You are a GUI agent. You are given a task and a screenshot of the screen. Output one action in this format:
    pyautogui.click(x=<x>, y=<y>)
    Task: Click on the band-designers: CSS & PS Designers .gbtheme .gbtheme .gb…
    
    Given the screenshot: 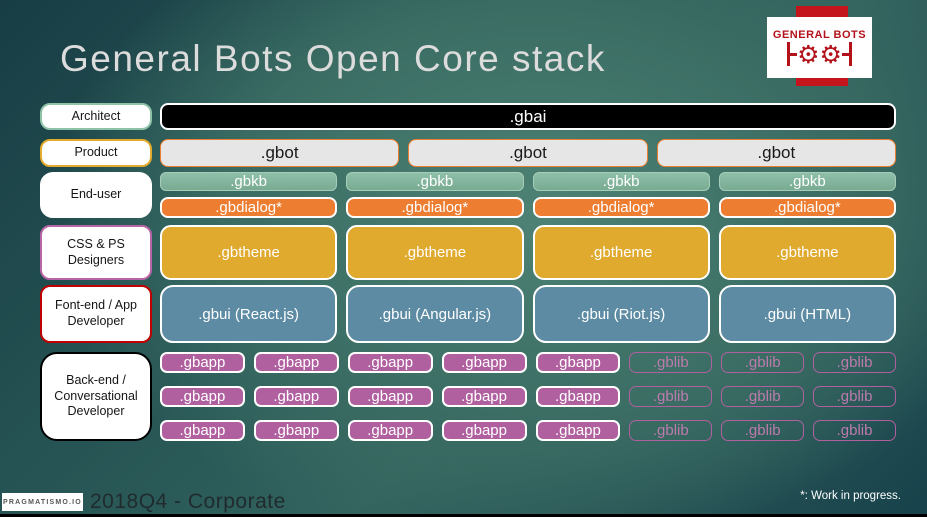 What is the action you would take?
    pyautogui.click(x=468, y=252)
    